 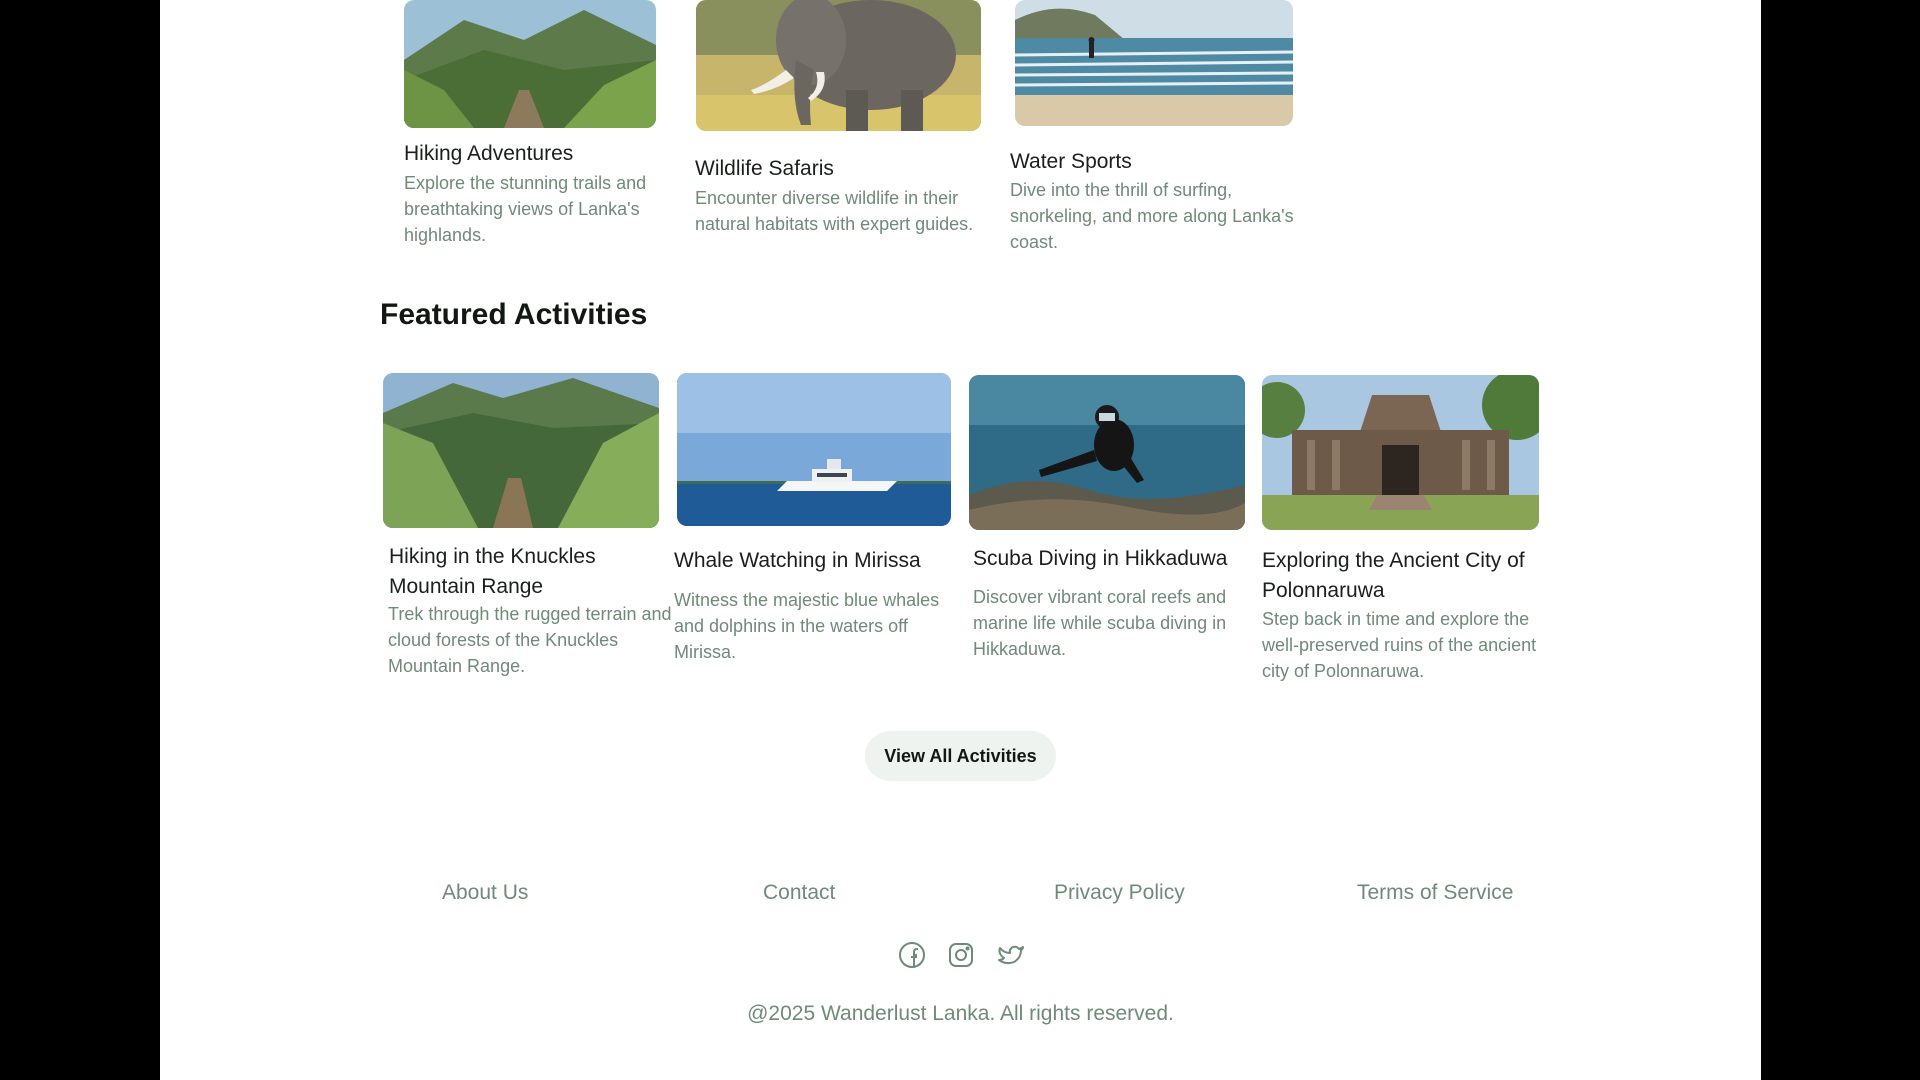 I want to click on featured-activities-heading: Featured Activities, so click(x=514, y=314).